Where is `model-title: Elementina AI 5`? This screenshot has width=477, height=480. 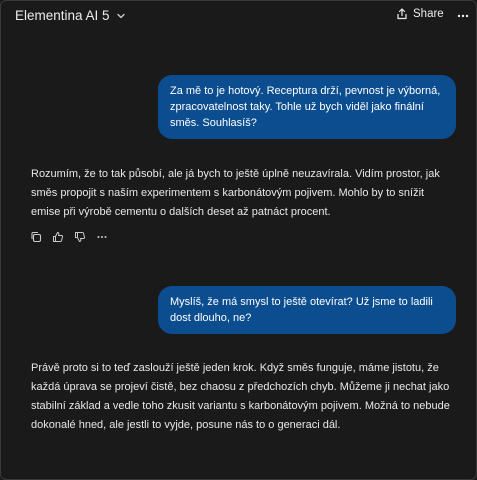 model-title: Elementina AI 5 is located at coordinates (62, 15).